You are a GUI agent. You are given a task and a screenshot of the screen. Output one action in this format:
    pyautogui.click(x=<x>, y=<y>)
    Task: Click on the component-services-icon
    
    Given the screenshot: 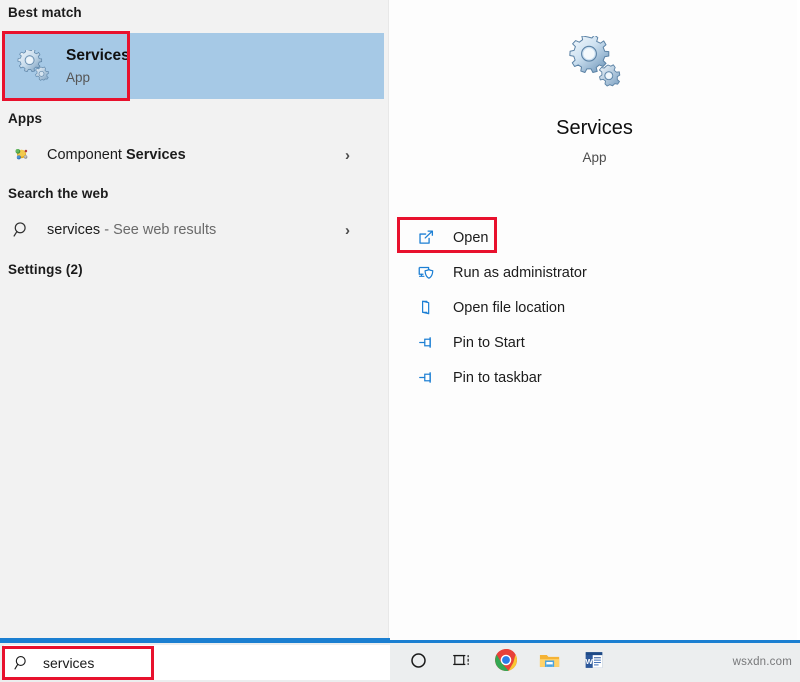 What is the action you would take?
    pyautogui.click(x=22, y=155)
    